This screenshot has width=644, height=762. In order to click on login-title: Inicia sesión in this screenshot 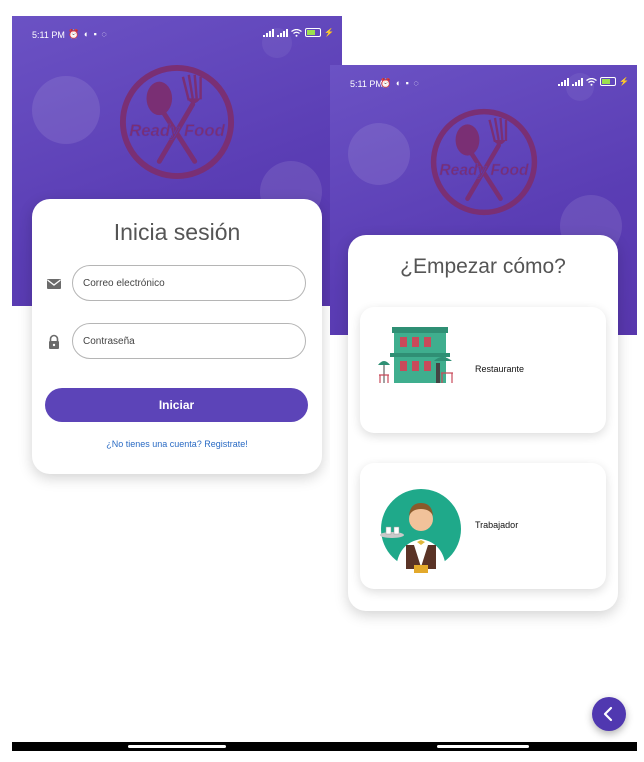, I will do `click(177, 232)`.